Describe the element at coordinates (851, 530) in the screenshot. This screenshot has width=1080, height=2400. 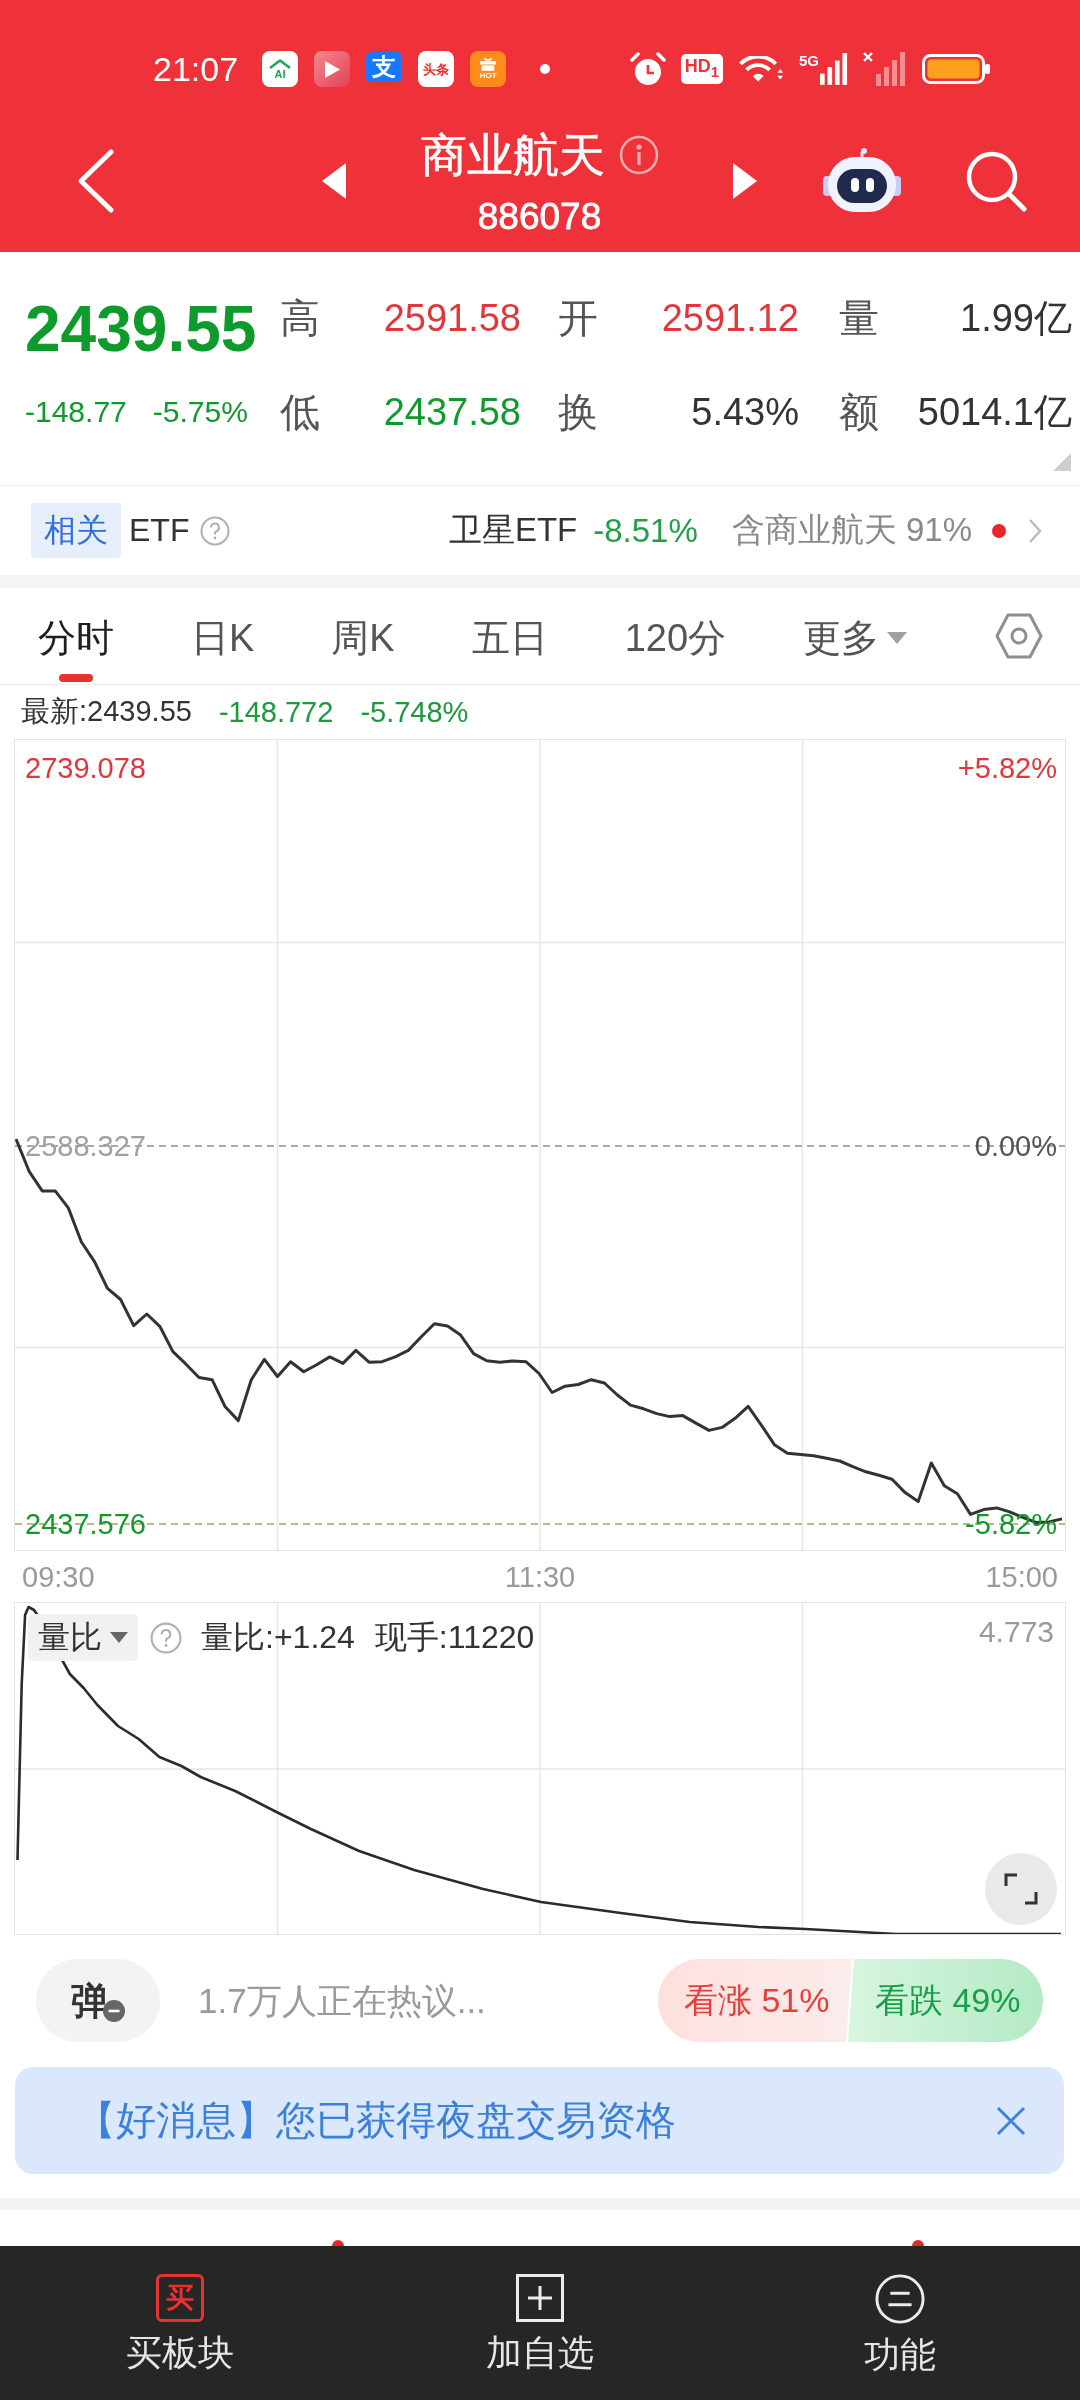
I see `holding-ratio: 含商业航天 91%` at that location.